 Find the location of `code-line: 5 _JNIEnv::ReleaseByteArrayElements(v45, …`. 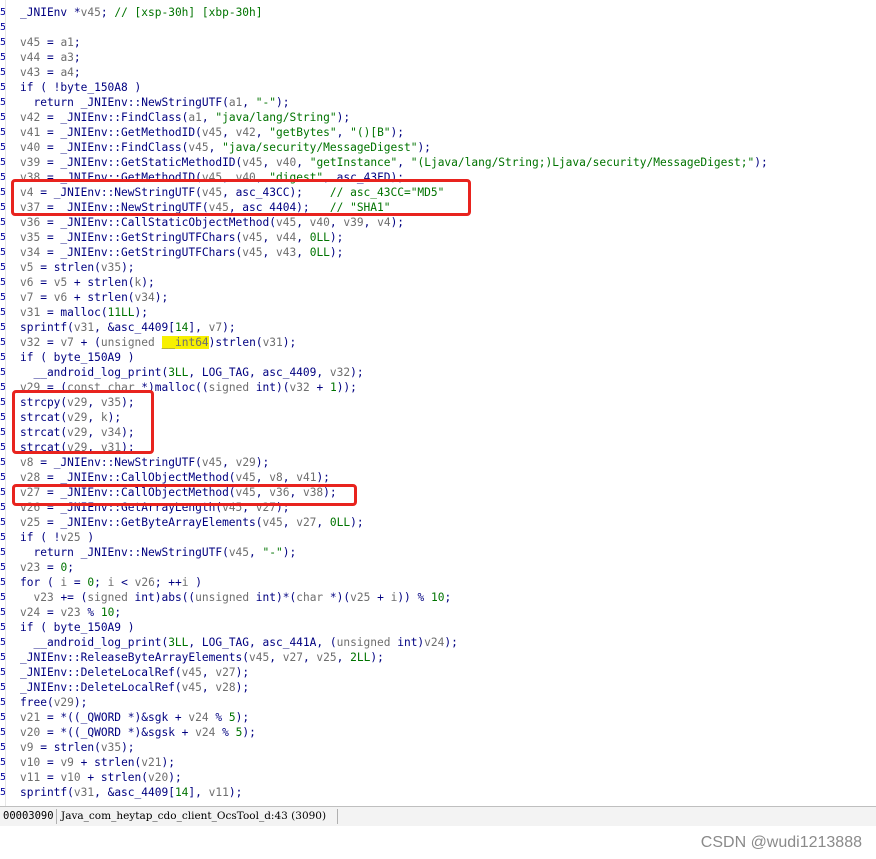

code-line: 5 _JNIEnv::ReleaseByteArrayElements(v45, … is located at coordinates (438, 657).